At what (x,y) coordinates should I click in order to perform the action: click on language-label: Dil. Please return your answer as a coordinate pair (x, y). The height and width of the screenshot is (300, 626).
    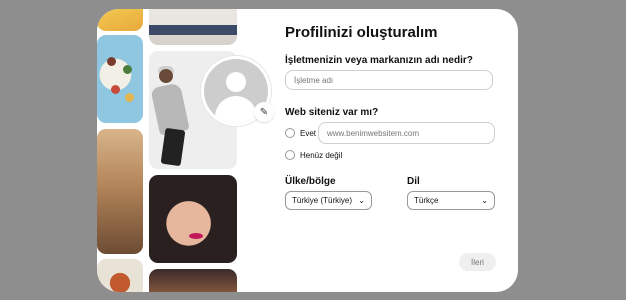
    Looking at the image, I should click on (413, 181).